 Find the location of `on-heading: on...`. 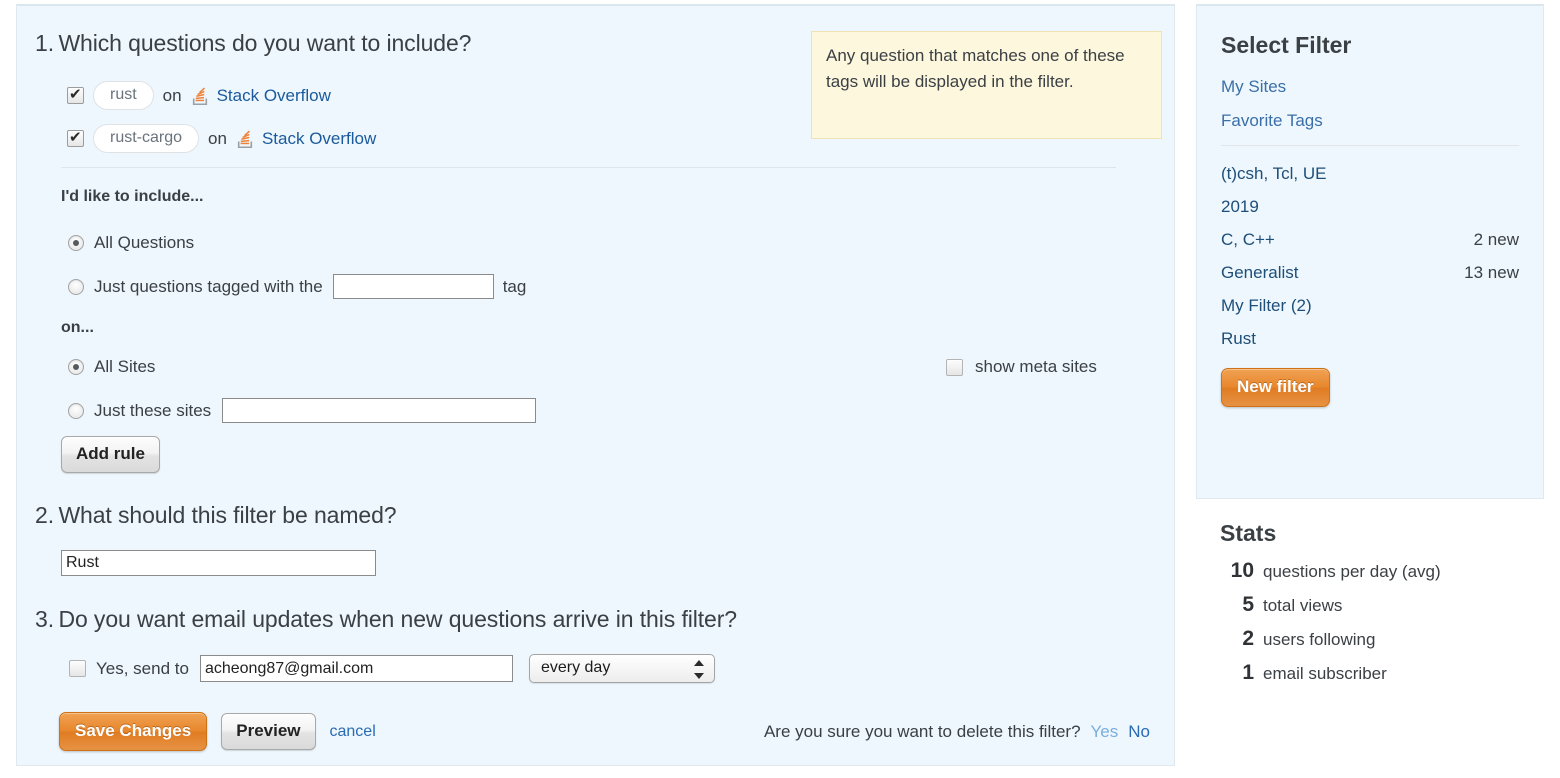

on-heading: on... is located at coordinates (77, 327).